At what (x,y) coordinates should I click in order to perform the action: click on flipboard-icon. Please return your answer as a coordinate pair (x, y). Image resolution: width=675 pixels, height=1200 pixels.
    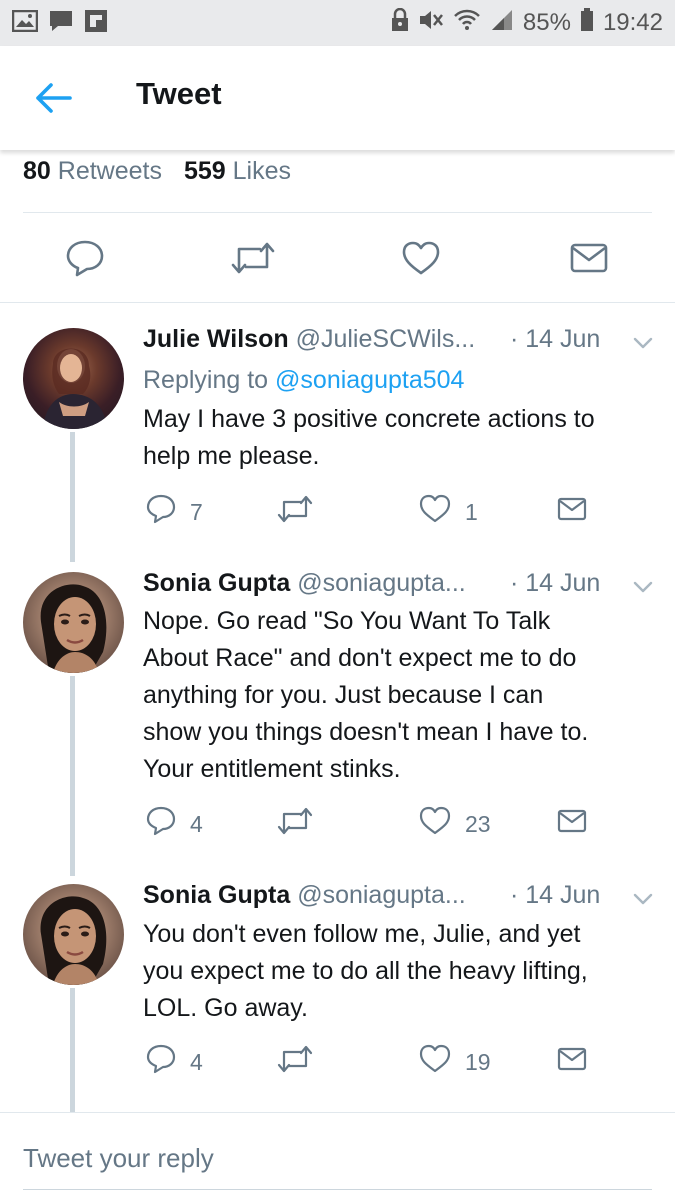
    Looking at the image, I should click on (96, 23).